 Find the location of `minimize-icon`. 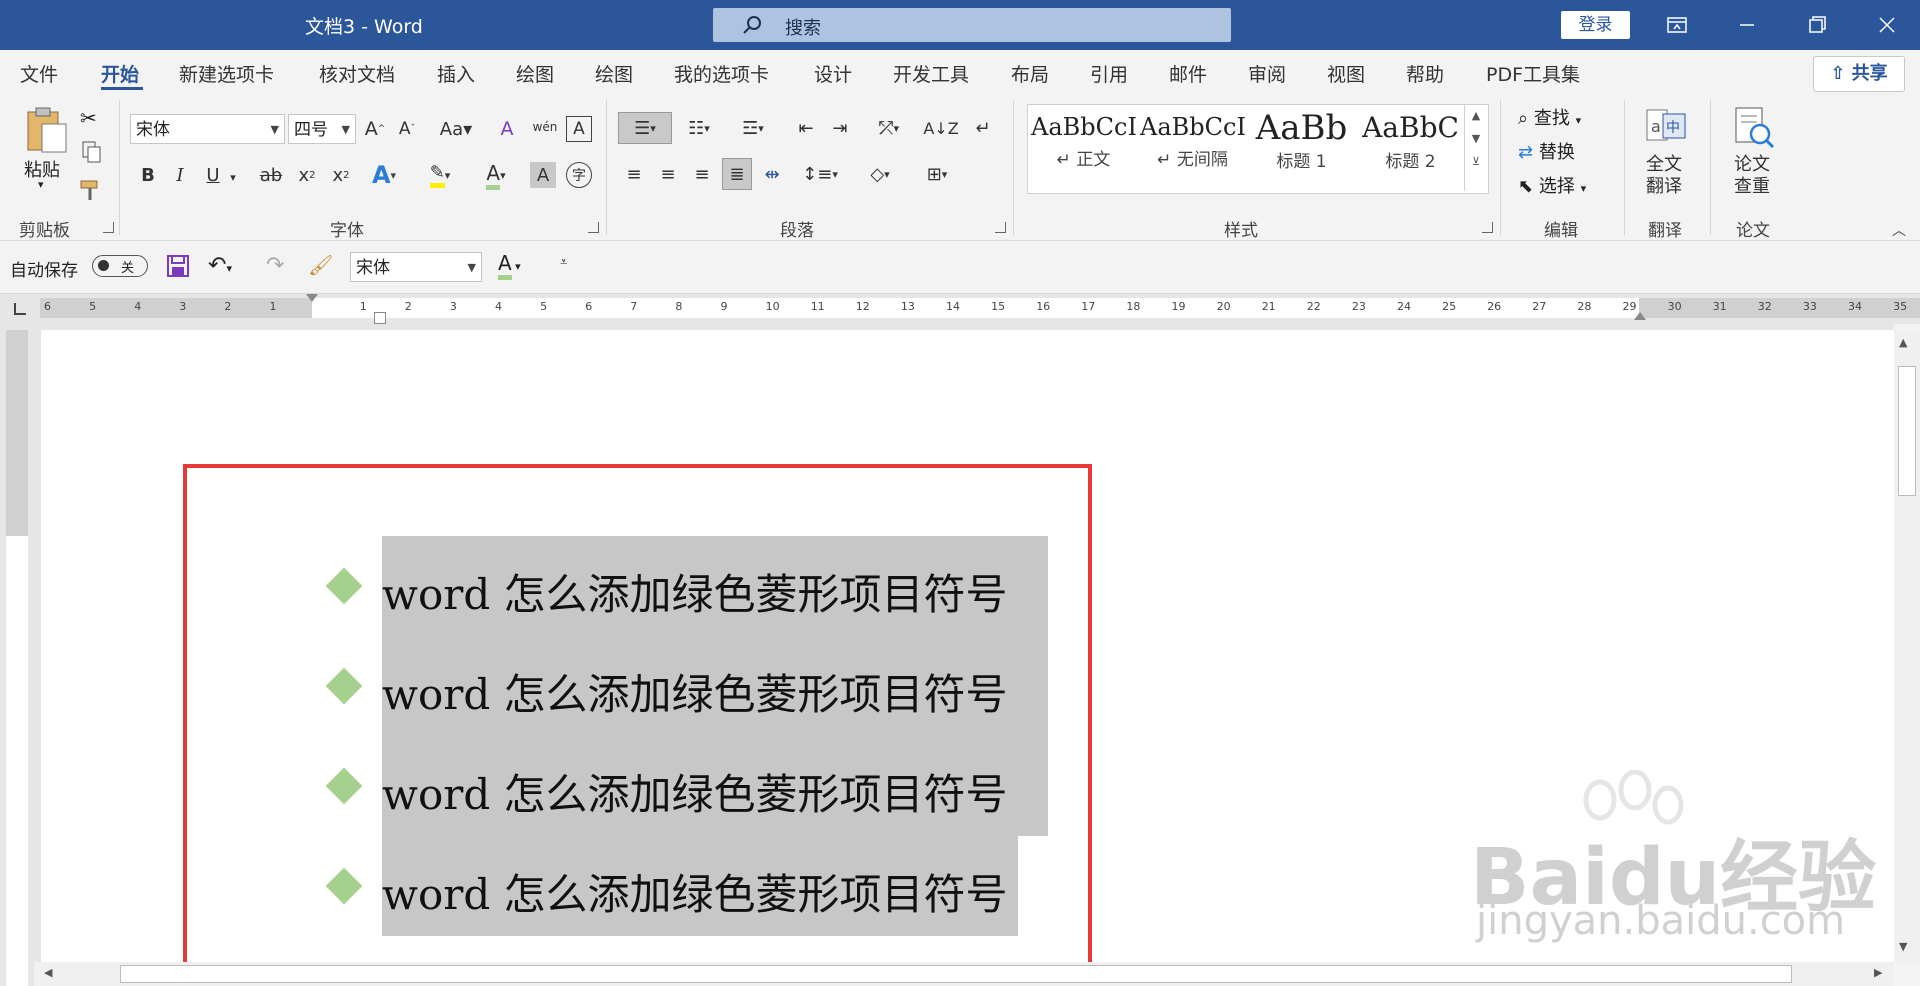

minimize-icon is located at coordinates (1747, 25).